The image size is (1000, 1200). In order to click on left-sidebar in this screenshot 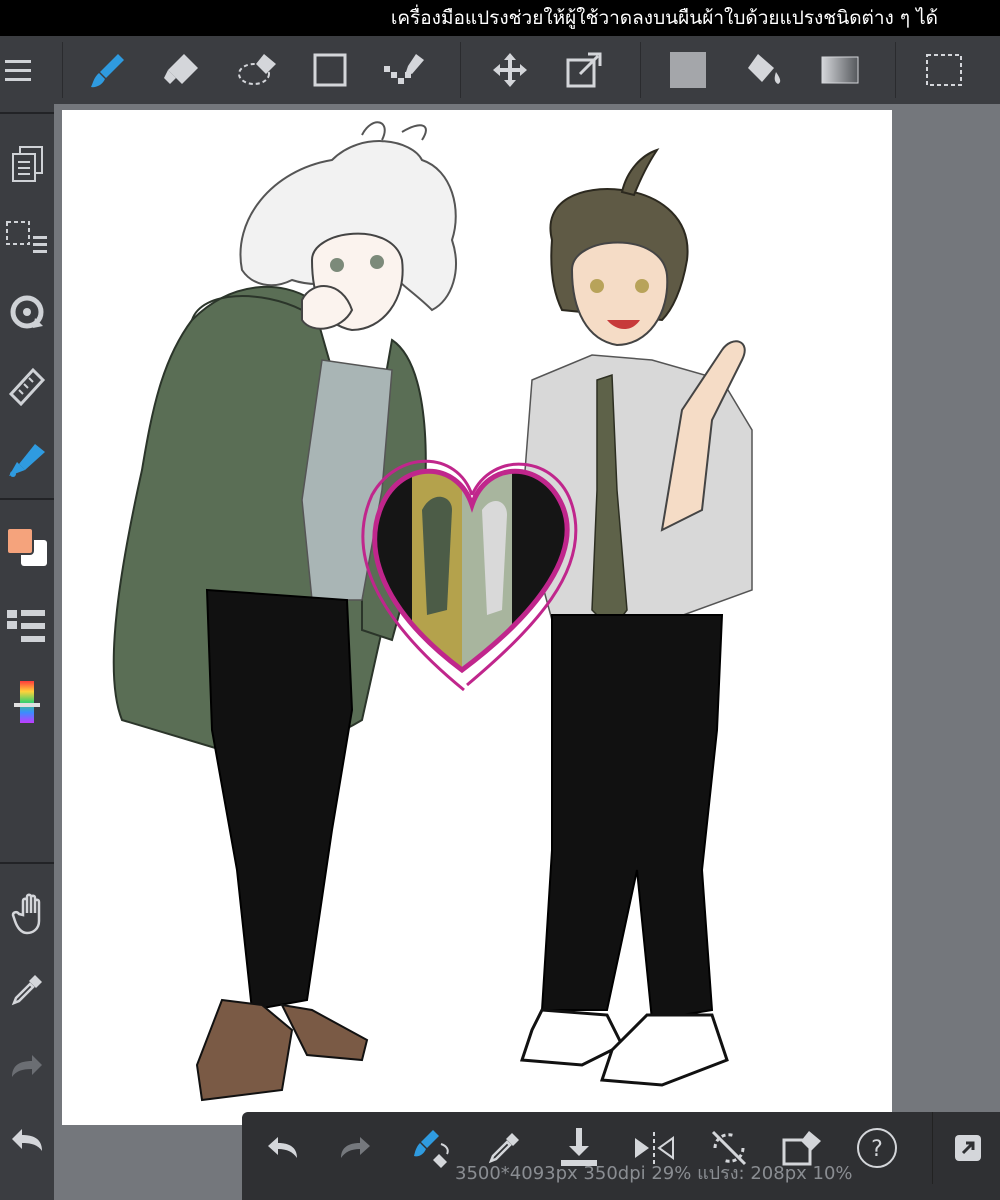, I will do `click(27, 652)`.